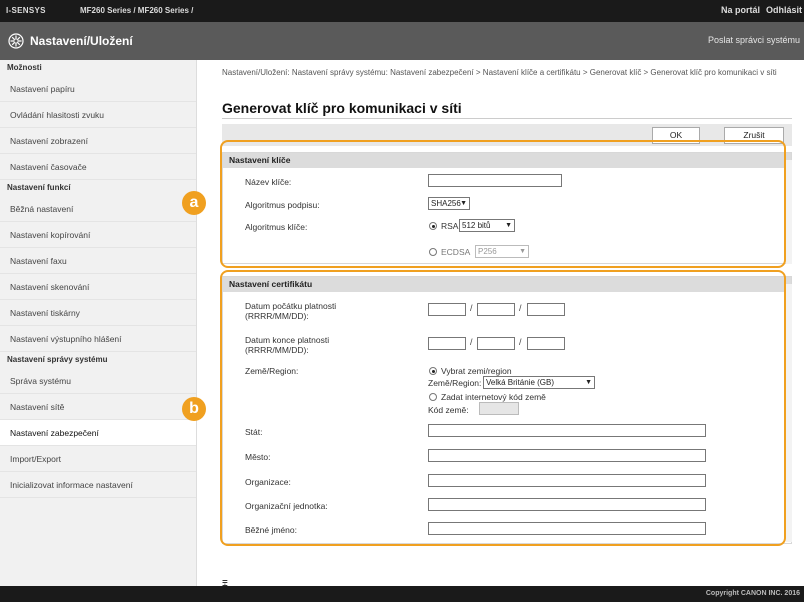 This screenshot has width=804, height=602. I want to click on sidebar-item-import-export: Import/Export, so click(98, 459).